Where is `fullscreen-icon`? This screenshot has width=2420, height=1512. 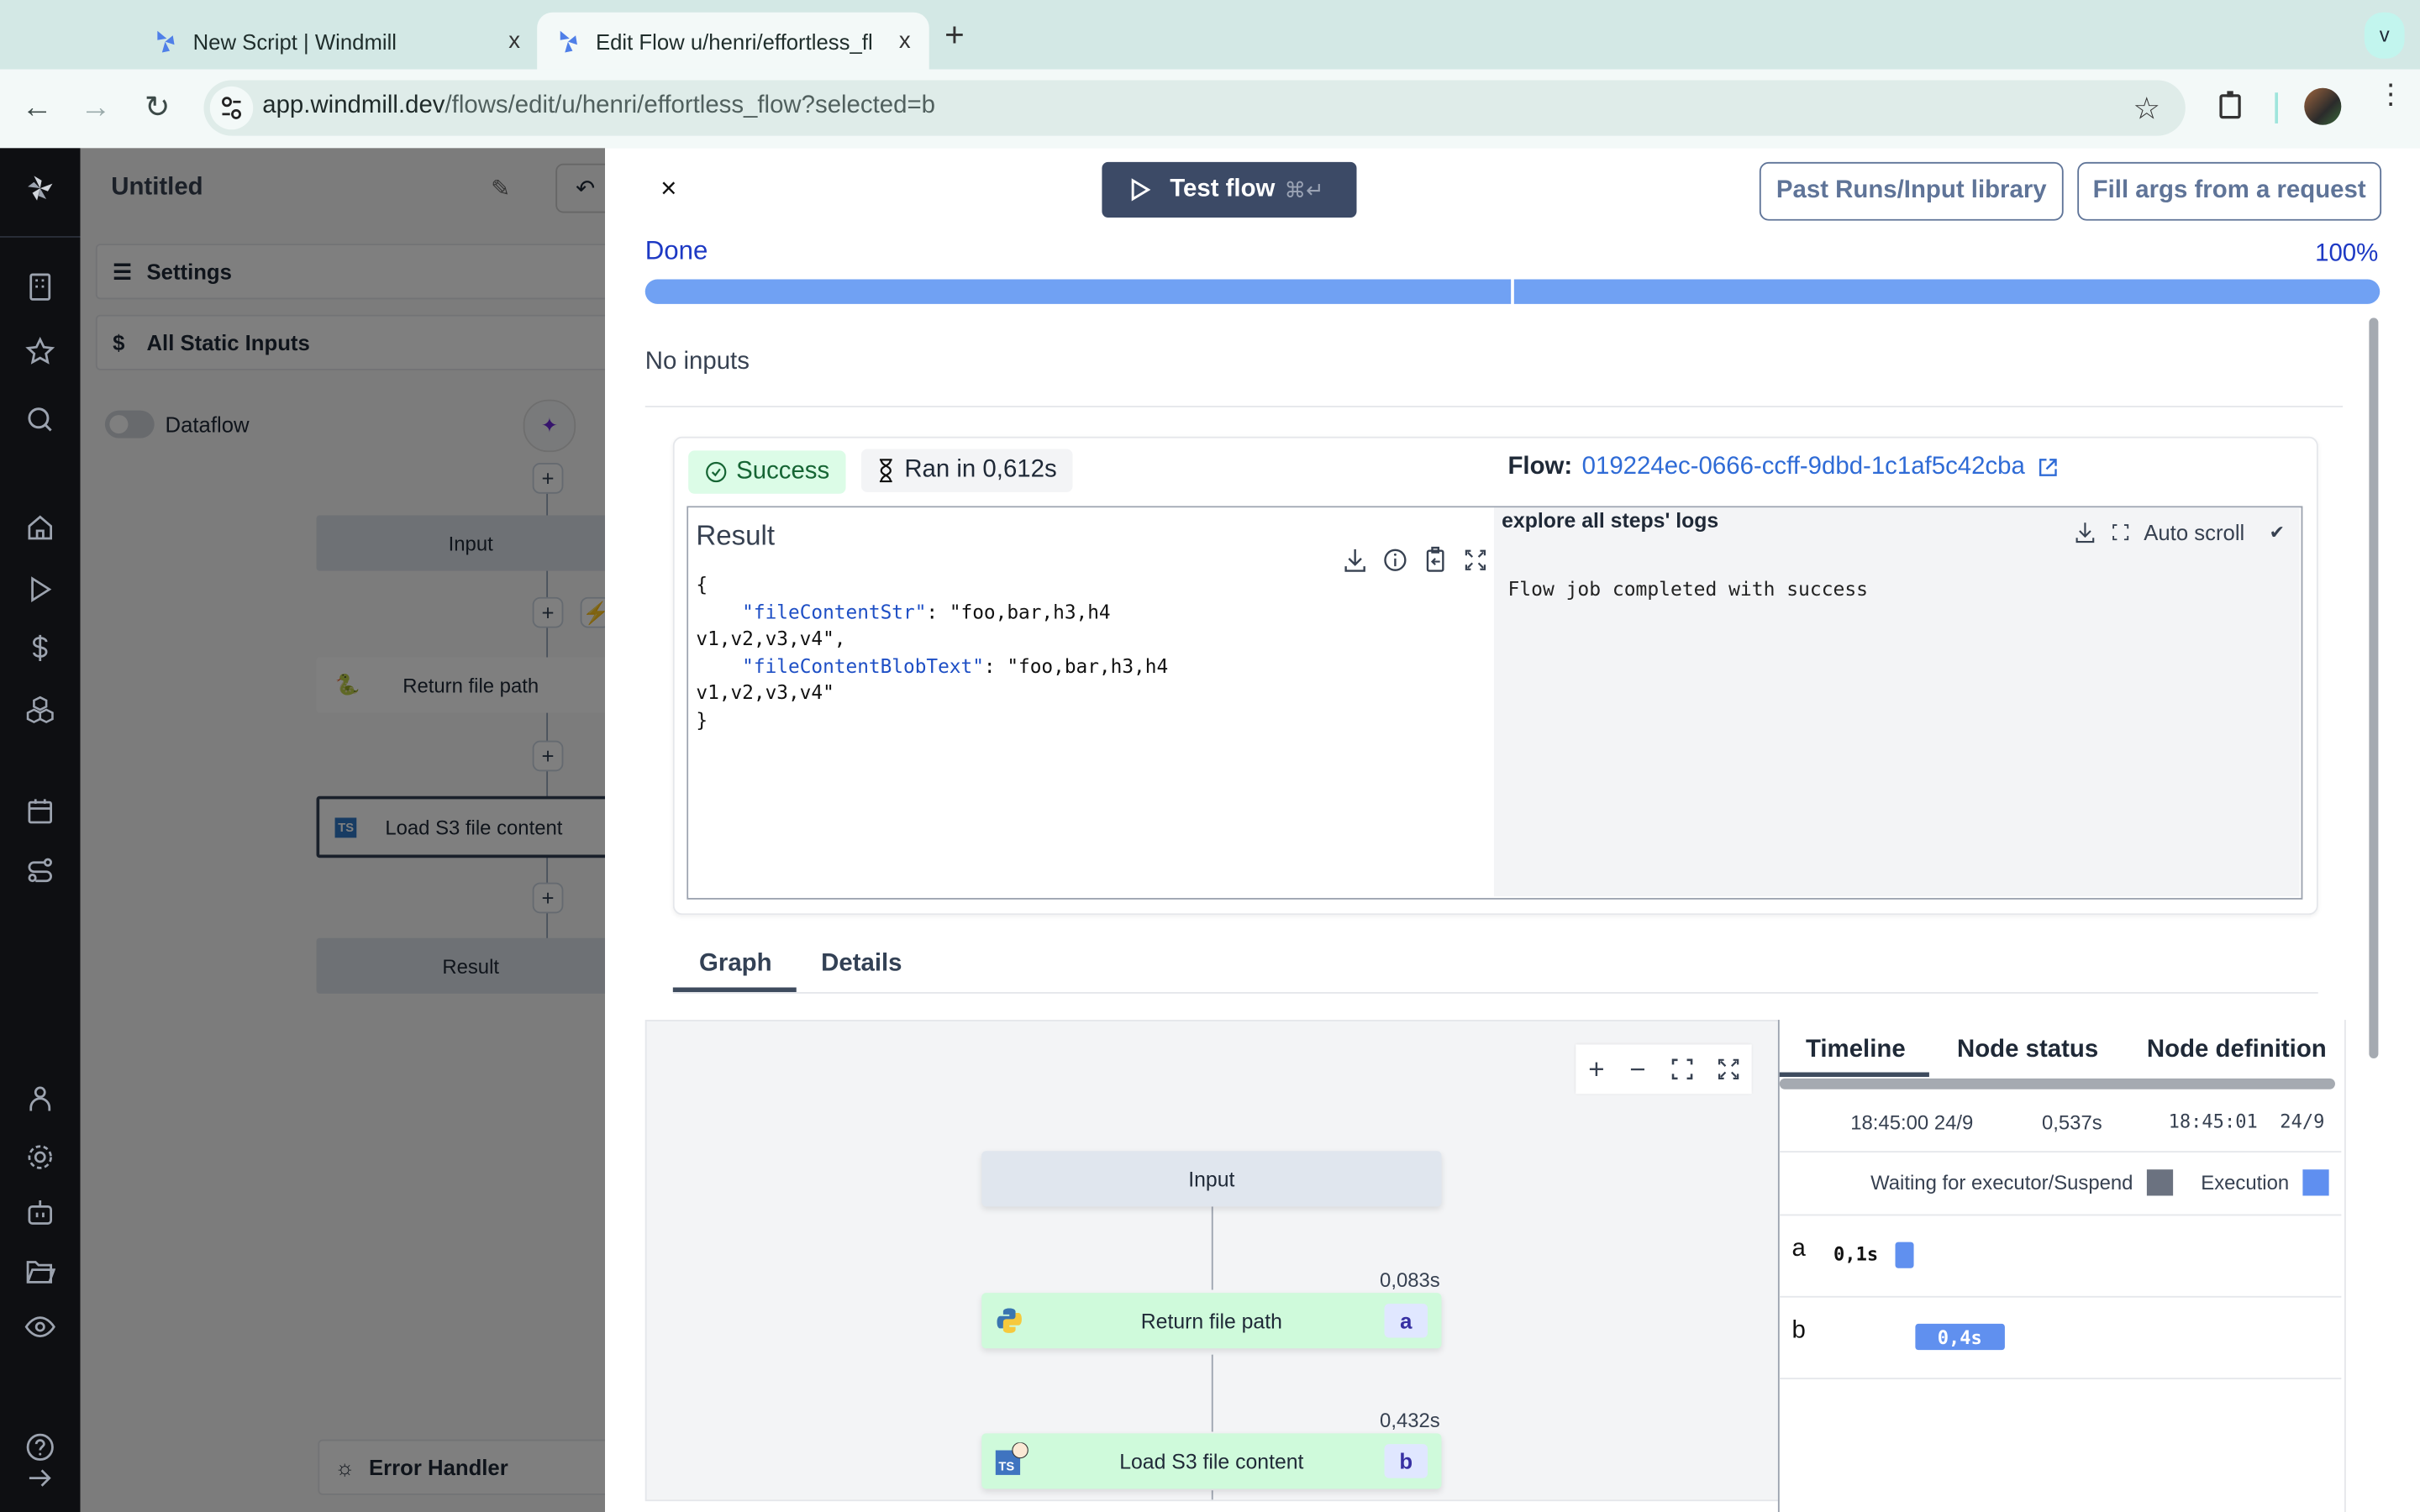 fullscreen-icon is located at coordinates (1729, 1069).